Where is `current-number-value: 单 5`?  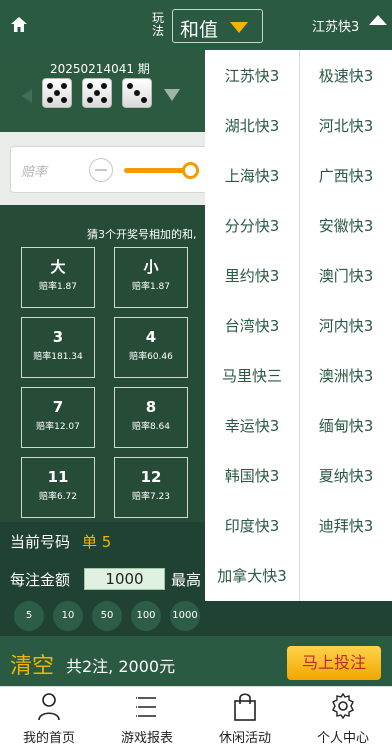 current-number-value: 单 5 is located at coordinates (97, 542).